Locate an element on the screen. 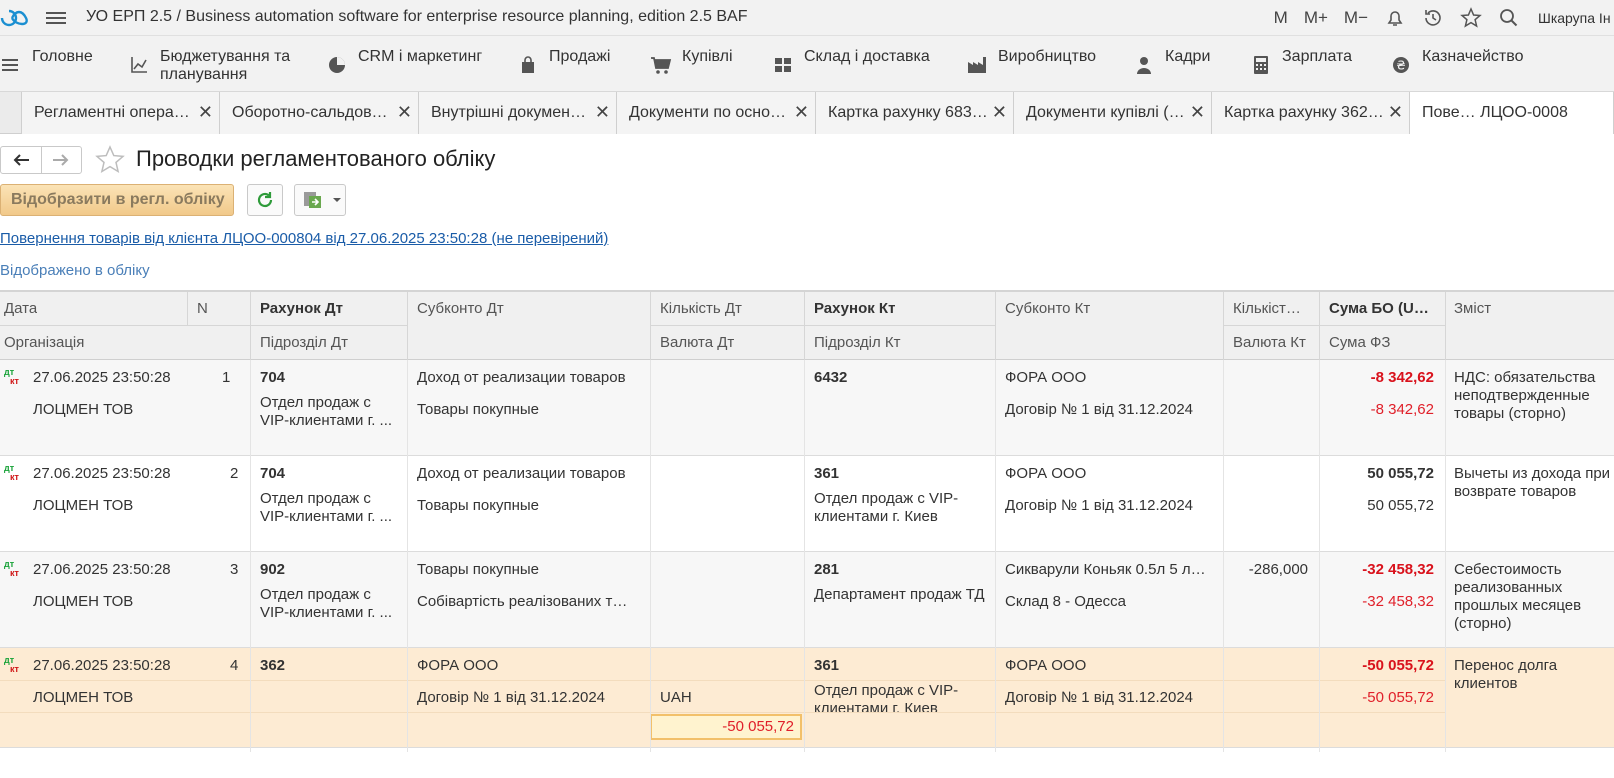 This screenshot has width=1614, height=778. header-subconto-kt: Субконто Кт is located at coordinates (1047, 308).